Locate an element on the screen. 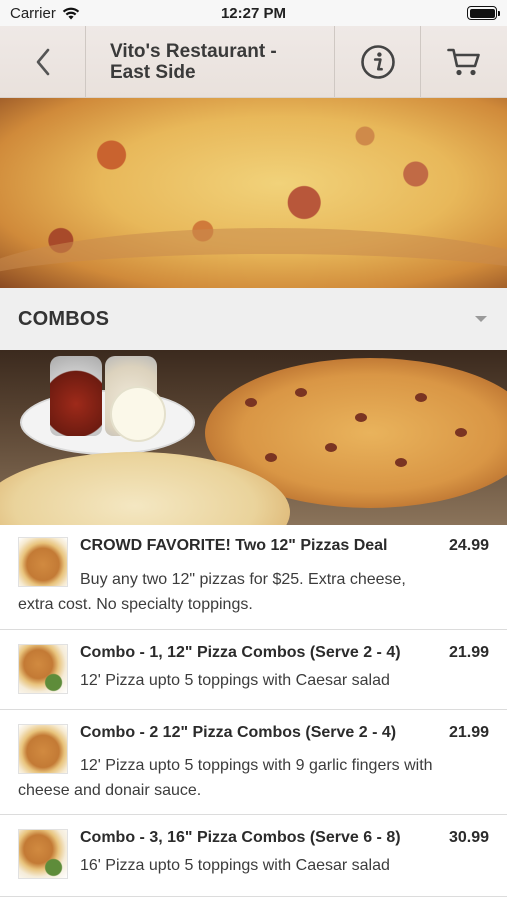 The image size is (507, 900). status-bar: Carrier 12:27 PM is located at coordinates (253, 13).